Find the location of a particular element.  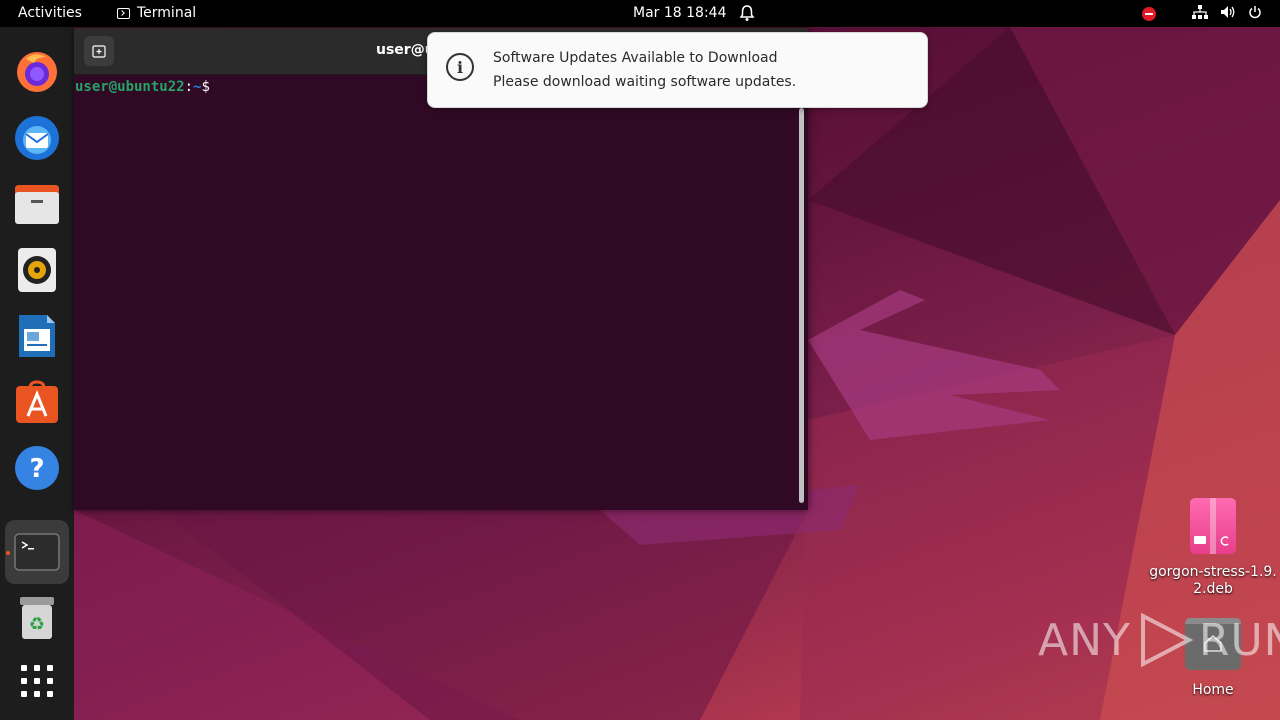

top-bar: Activities Terminal Mar 18 18:44 is located at coordinates (640, 13).